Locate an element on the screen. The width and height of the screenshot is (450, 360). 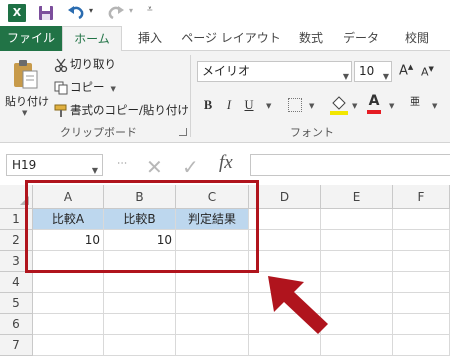
grow-font-icon: A is located at coordinates (403, 71).